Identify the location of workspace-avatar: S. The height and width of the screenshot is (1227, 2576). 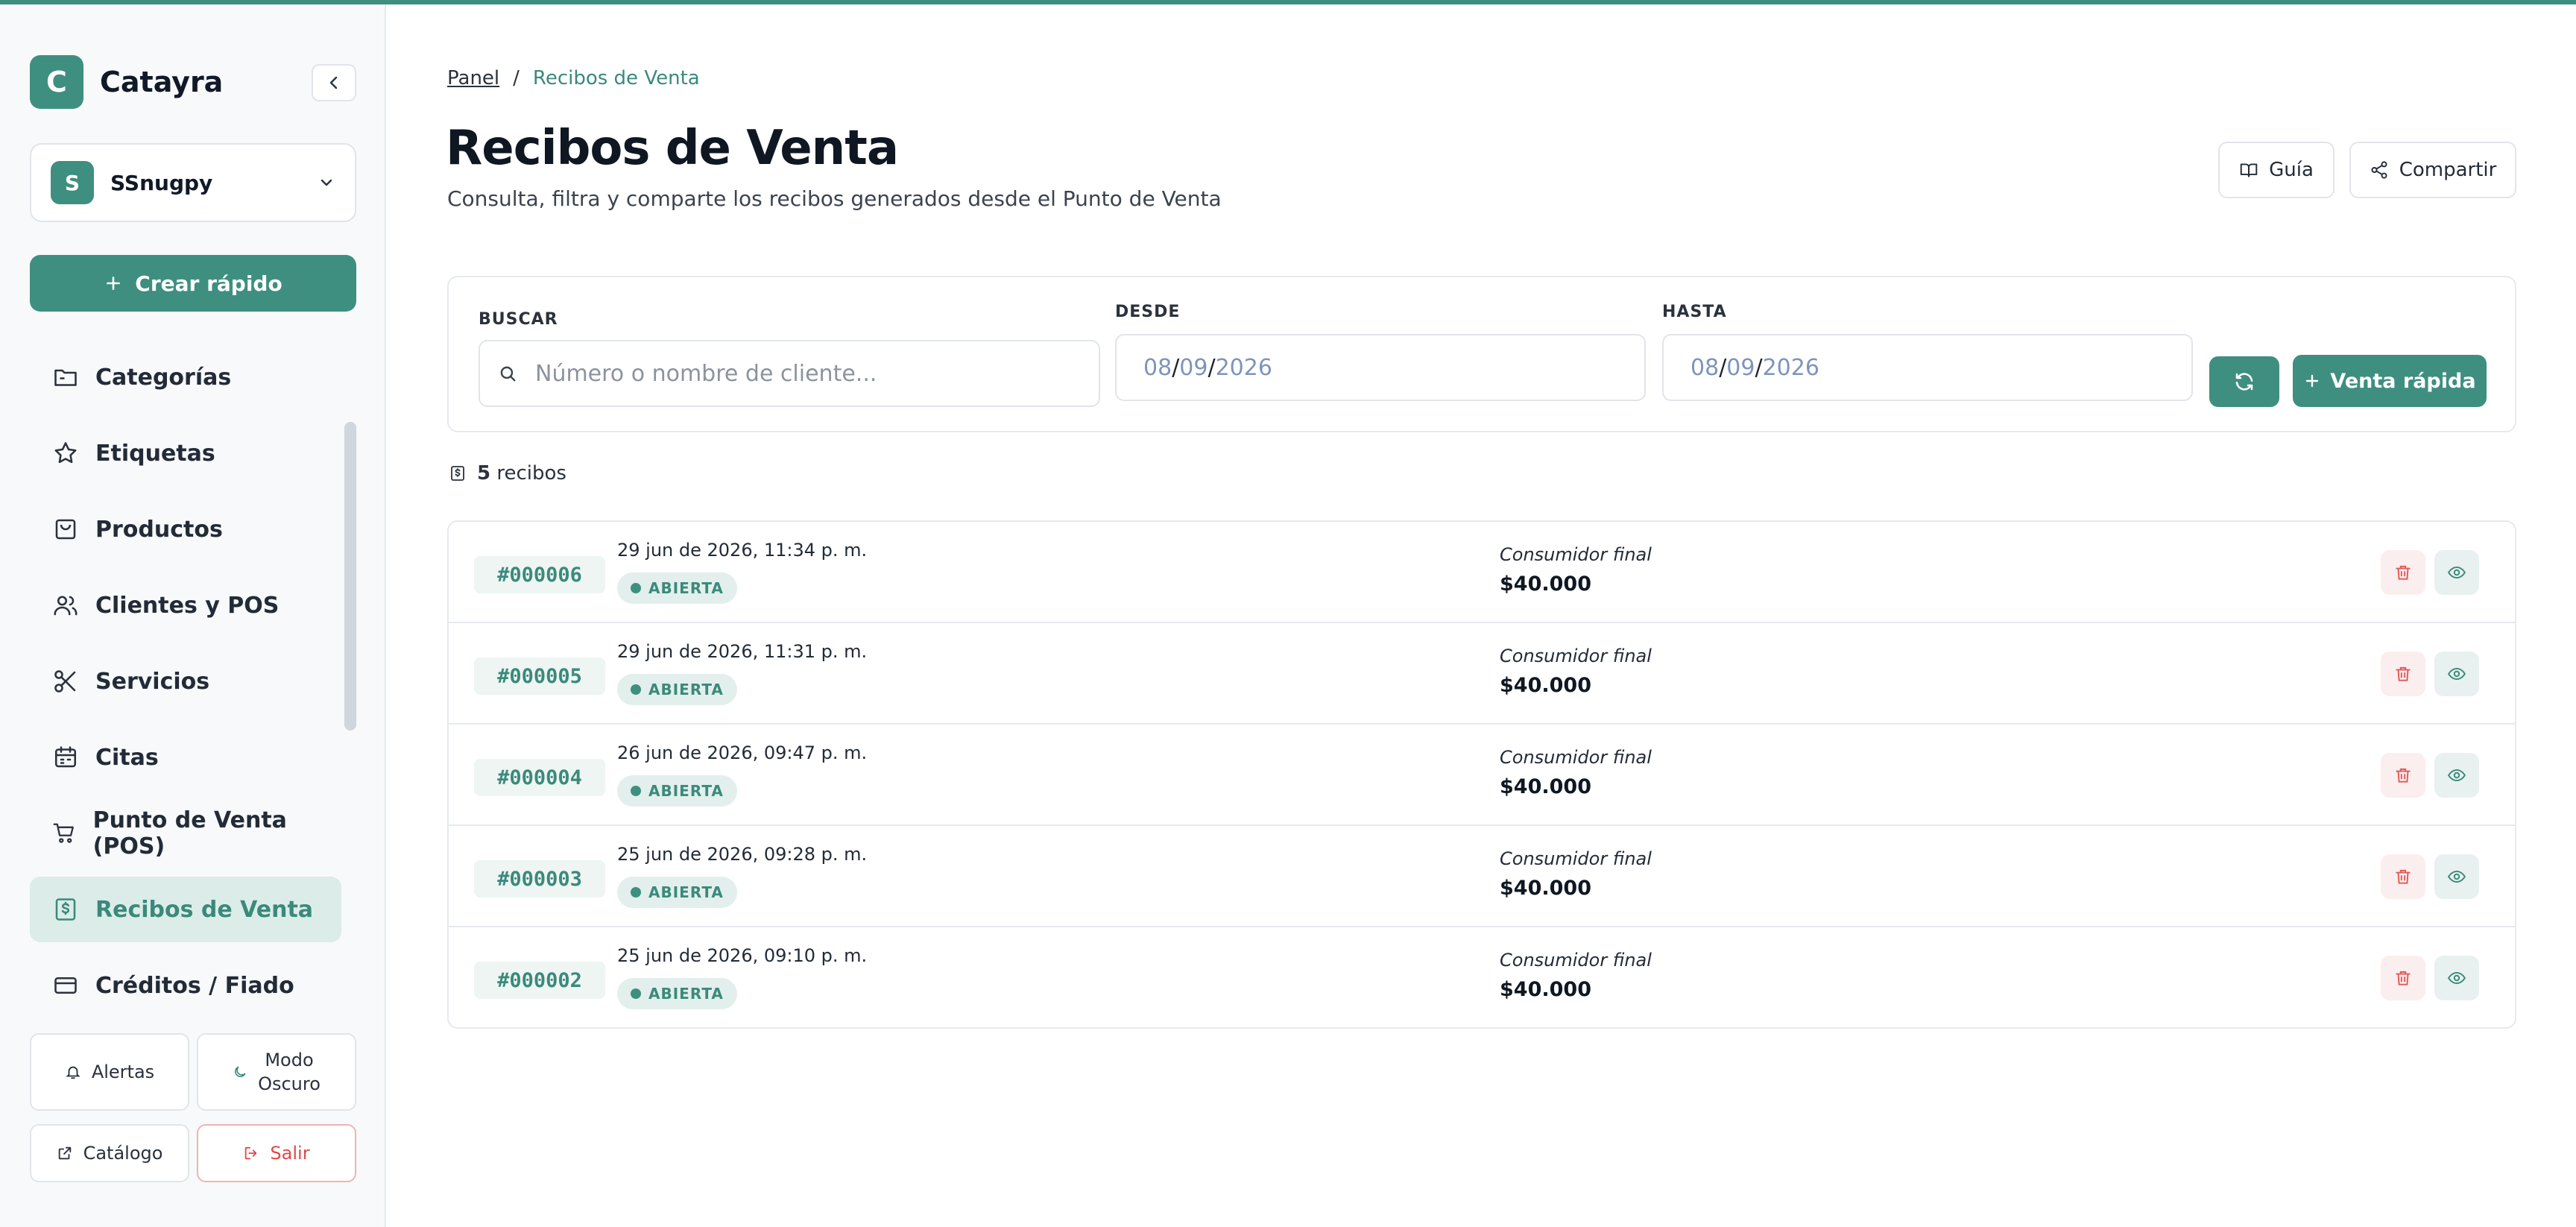
(72, 182).